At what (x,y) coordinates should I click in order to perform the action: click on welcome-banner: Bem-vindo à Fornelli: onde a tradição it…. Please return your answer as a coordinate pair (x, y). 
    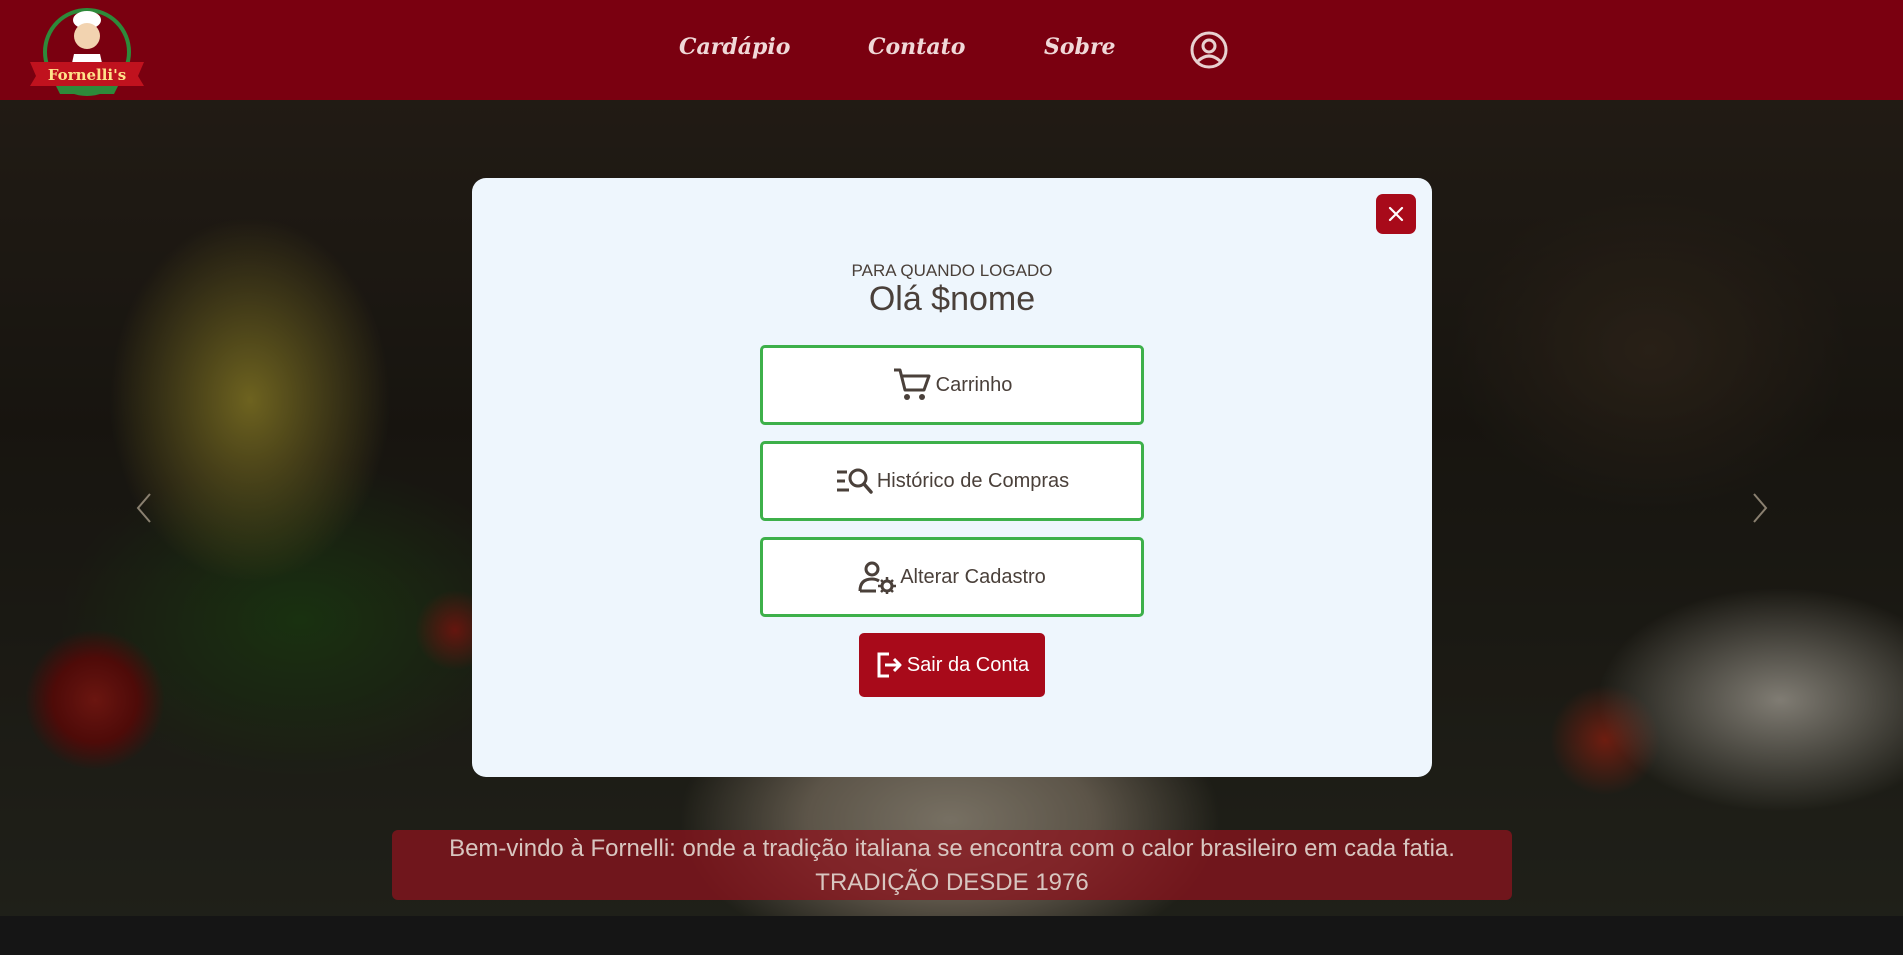
    Looking at the image, I should click on (952, 865).